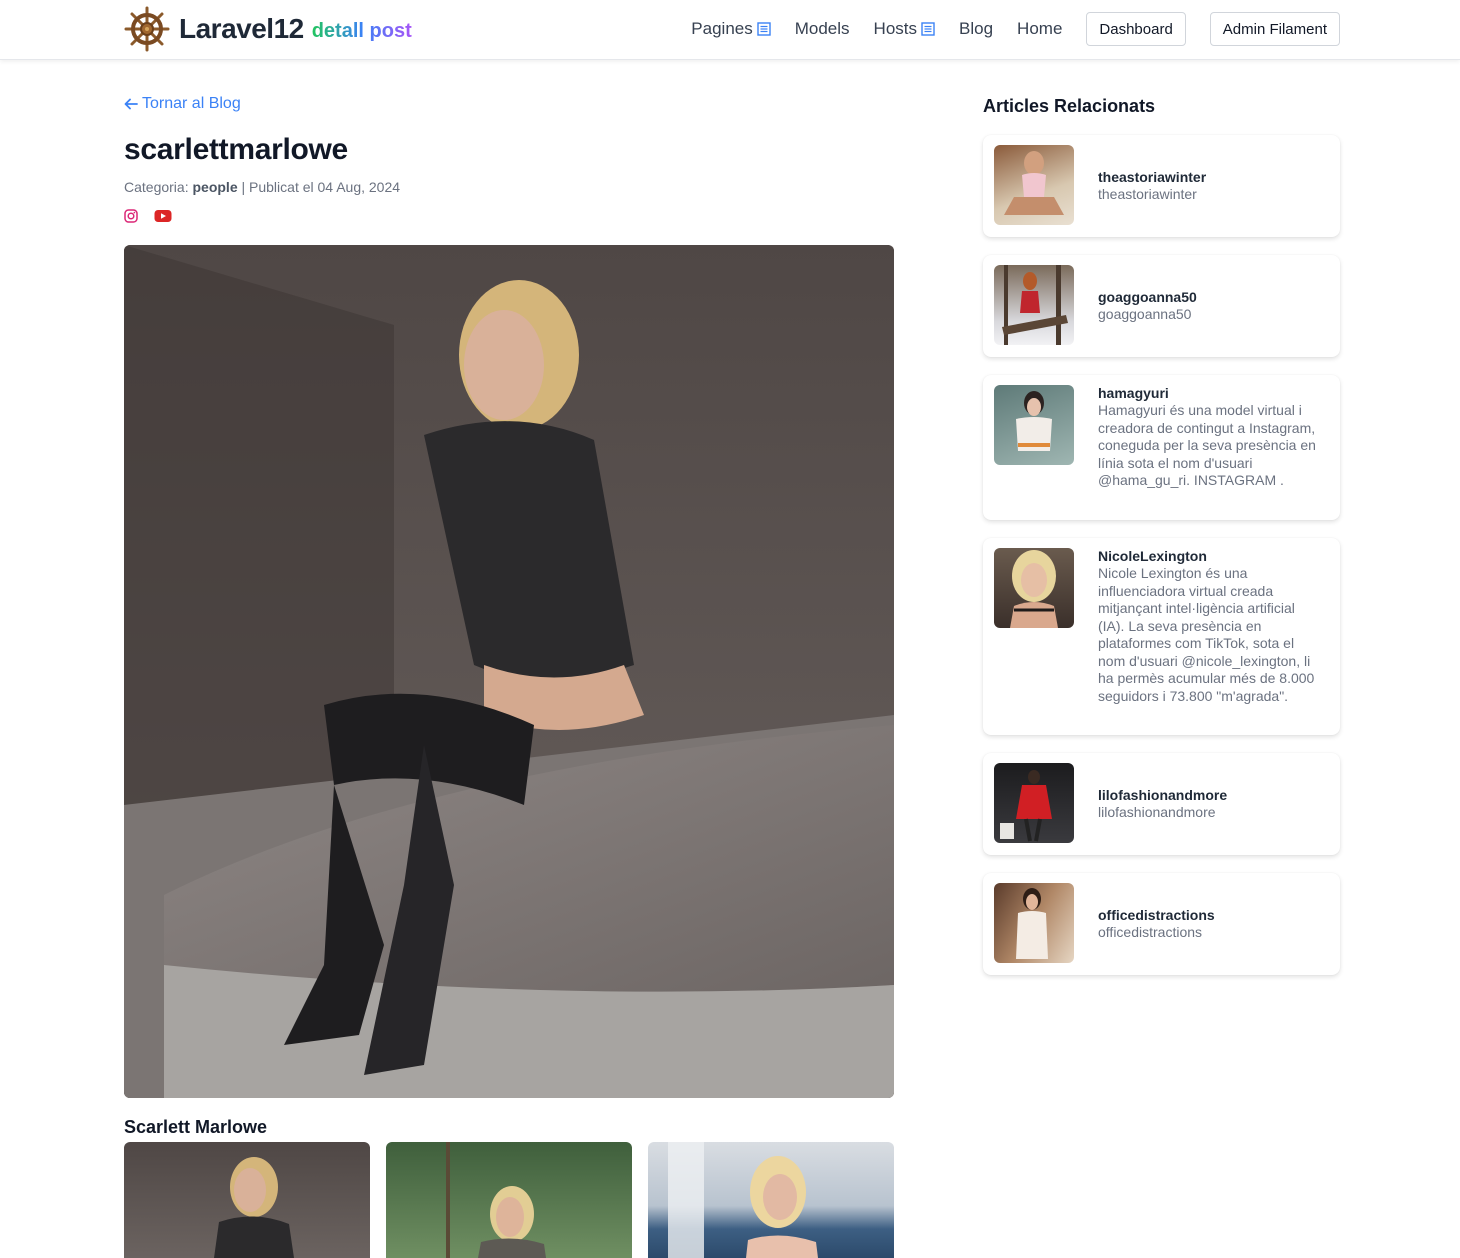 The image size is (1460, 1258). I want to click on related-article-title: NicoleLexington, so click(1152, 556).